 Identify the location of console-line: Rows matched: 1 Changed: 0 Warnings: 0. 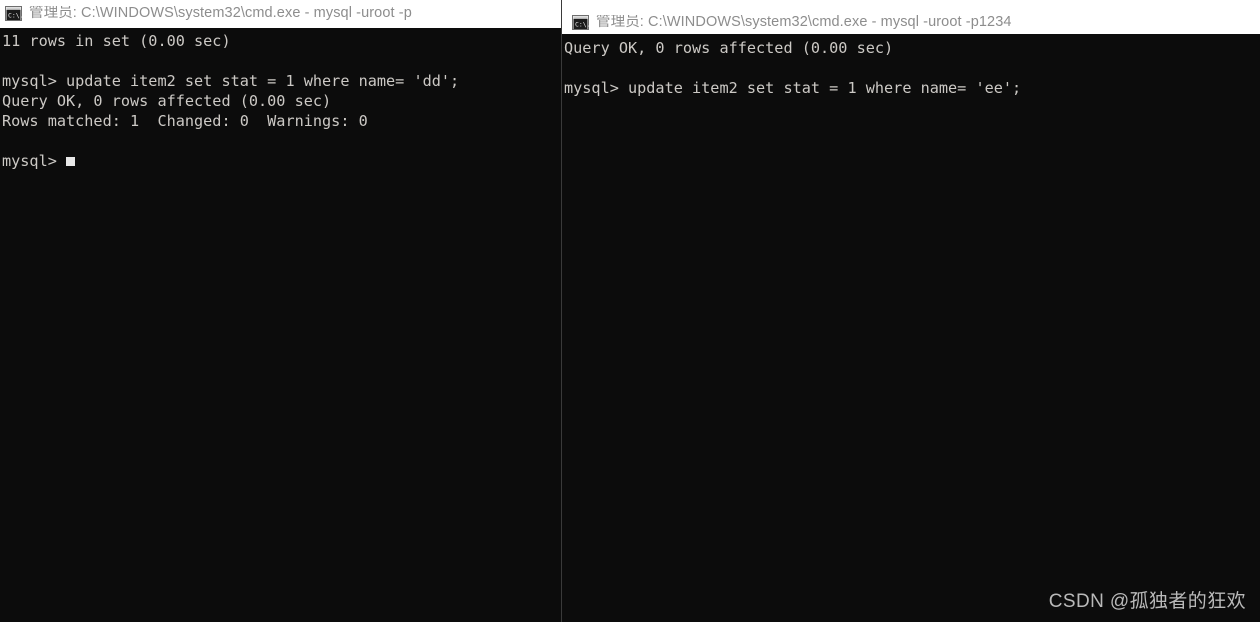
(185, 121).